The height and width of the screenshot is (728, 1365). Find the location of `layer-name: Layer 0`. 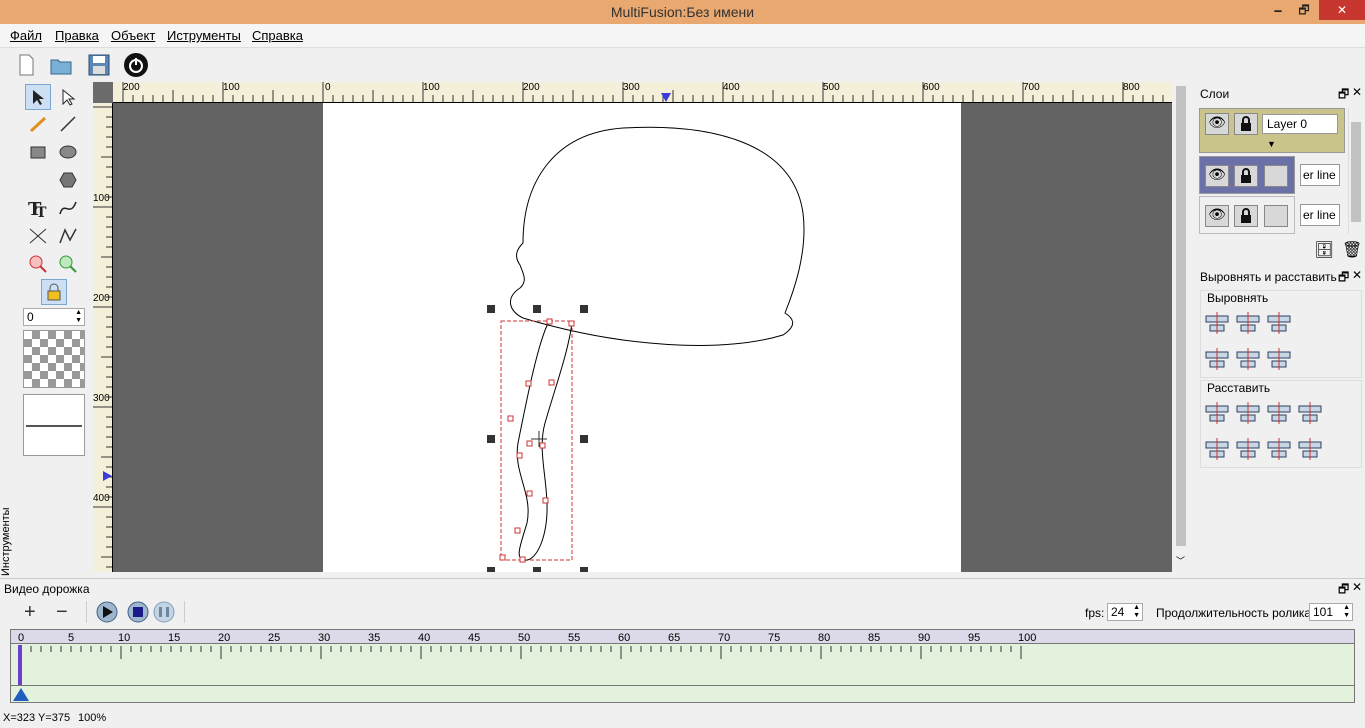

layer-name: Layer 0 is located at coordinates (1300, 124).